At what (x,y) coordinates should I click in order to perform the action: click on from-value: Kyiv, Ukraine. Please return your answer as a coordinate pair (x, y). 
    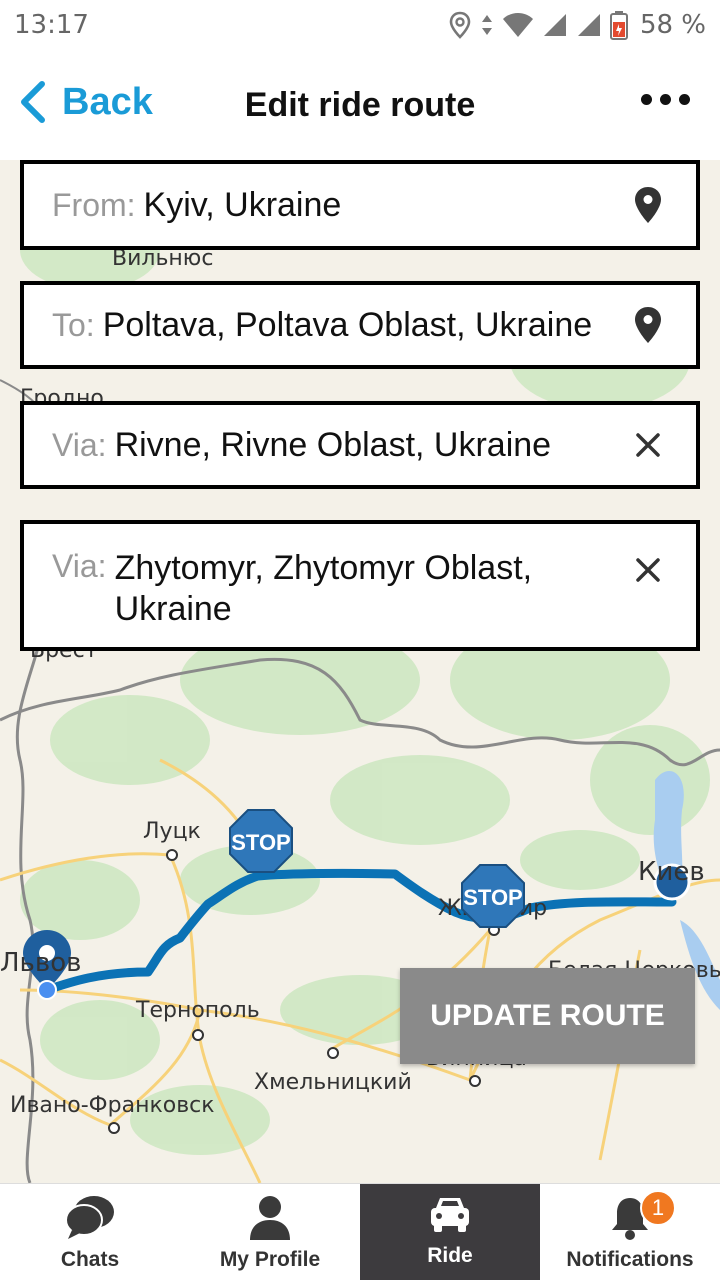
    Looking at the image, I should click on (381, 205).